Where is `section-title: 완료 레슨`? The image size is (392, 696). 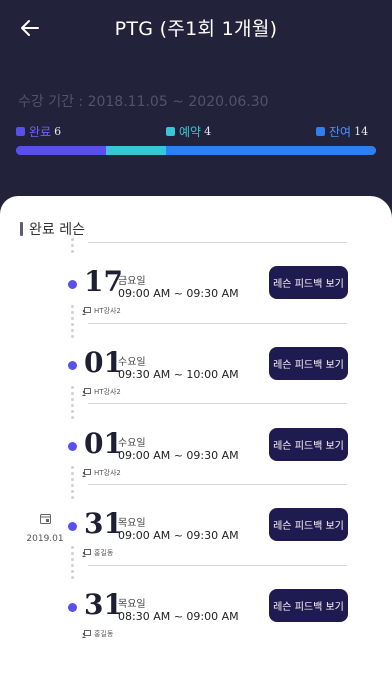
section-title: 완료 레슨 is located at coordinates (52, 229).